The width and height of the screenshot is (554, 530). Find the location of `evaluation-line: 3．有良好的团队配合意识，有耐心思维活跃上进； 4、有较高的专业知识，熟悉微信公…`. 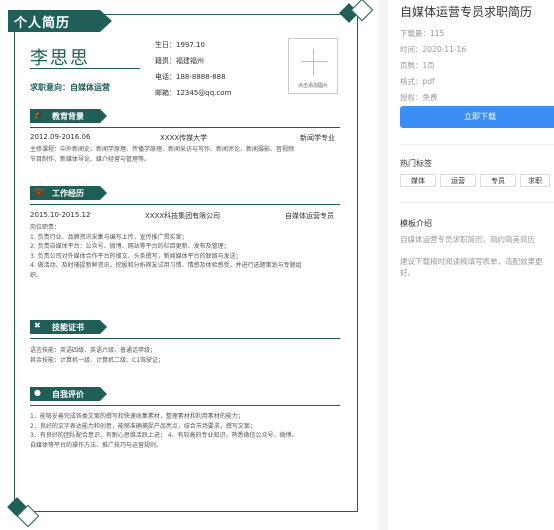

evaluation-line: 3．有良好的团队配合意识，有耐心思维活跃上进； 4、有较高的专业知识，熟悉微信公… is located at coordinates (164, 435).